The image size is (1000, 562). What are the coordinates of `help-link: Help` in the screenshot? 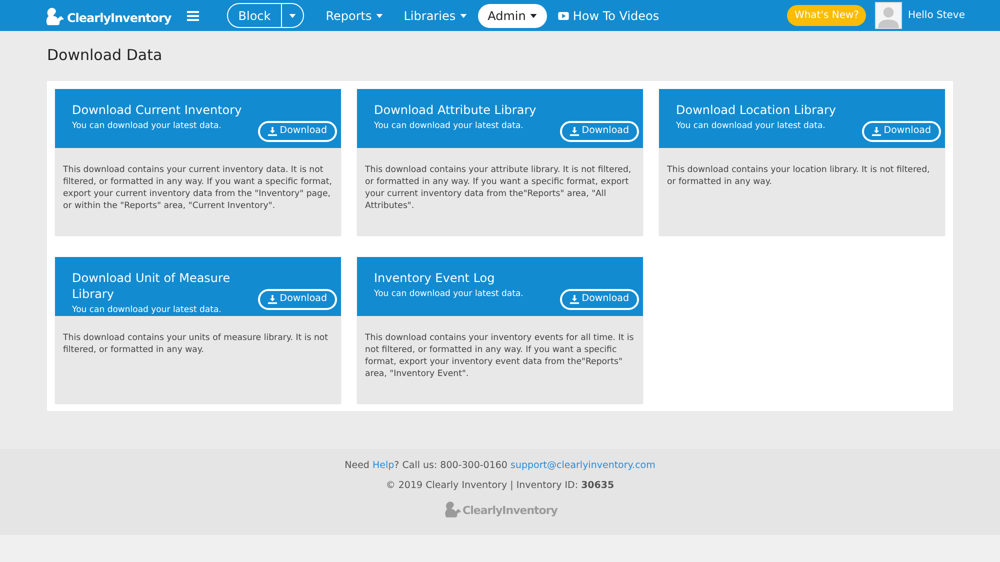 It's located at (383, 465).